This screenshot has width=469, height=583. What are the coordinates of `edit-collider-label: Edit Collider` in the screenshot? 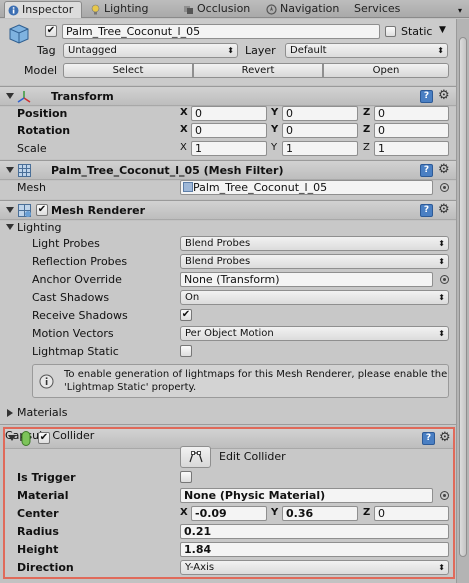 It's located at (252, 456).